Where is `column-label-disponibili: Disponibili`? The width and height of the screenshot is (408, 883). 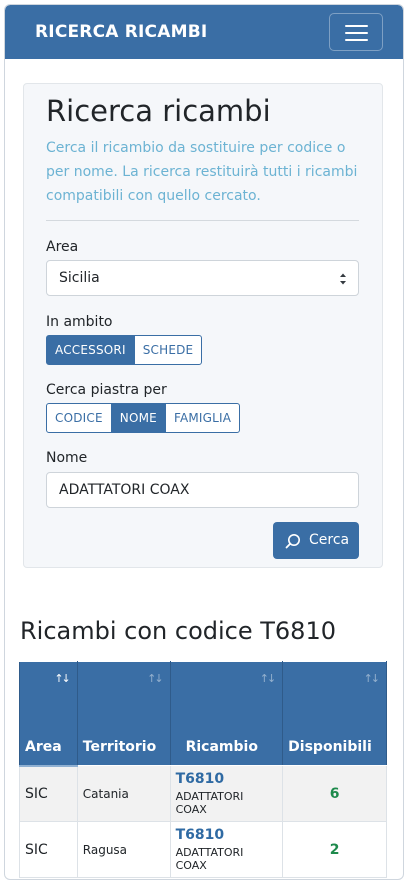
column-label-disponibili: Disponibili is located at coordinates (330, 747).